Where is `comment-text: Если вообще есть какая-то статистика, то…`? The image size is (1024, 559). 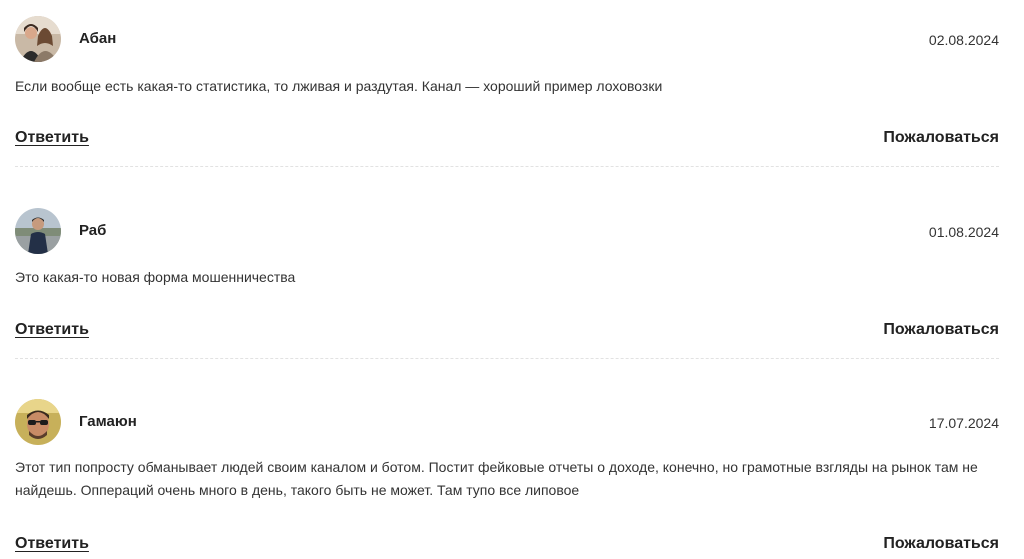
comment-text: Если вообще есть какая-то статистика, то… is located at coordinates (339, 86).